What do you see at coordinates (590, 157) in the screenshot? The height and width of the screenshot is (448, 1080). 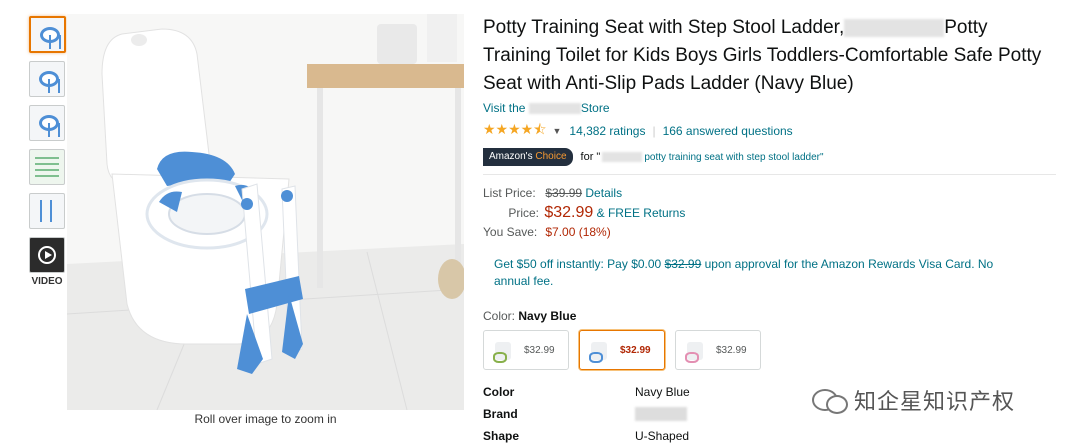 I see `choice-for-text: for "` at bounding box center [590, 157].